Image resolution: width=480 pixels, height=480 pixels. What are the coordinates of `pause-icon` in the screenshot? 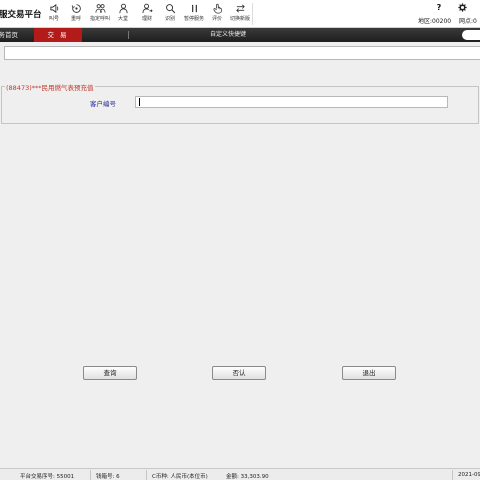 It's located at (194, 8).